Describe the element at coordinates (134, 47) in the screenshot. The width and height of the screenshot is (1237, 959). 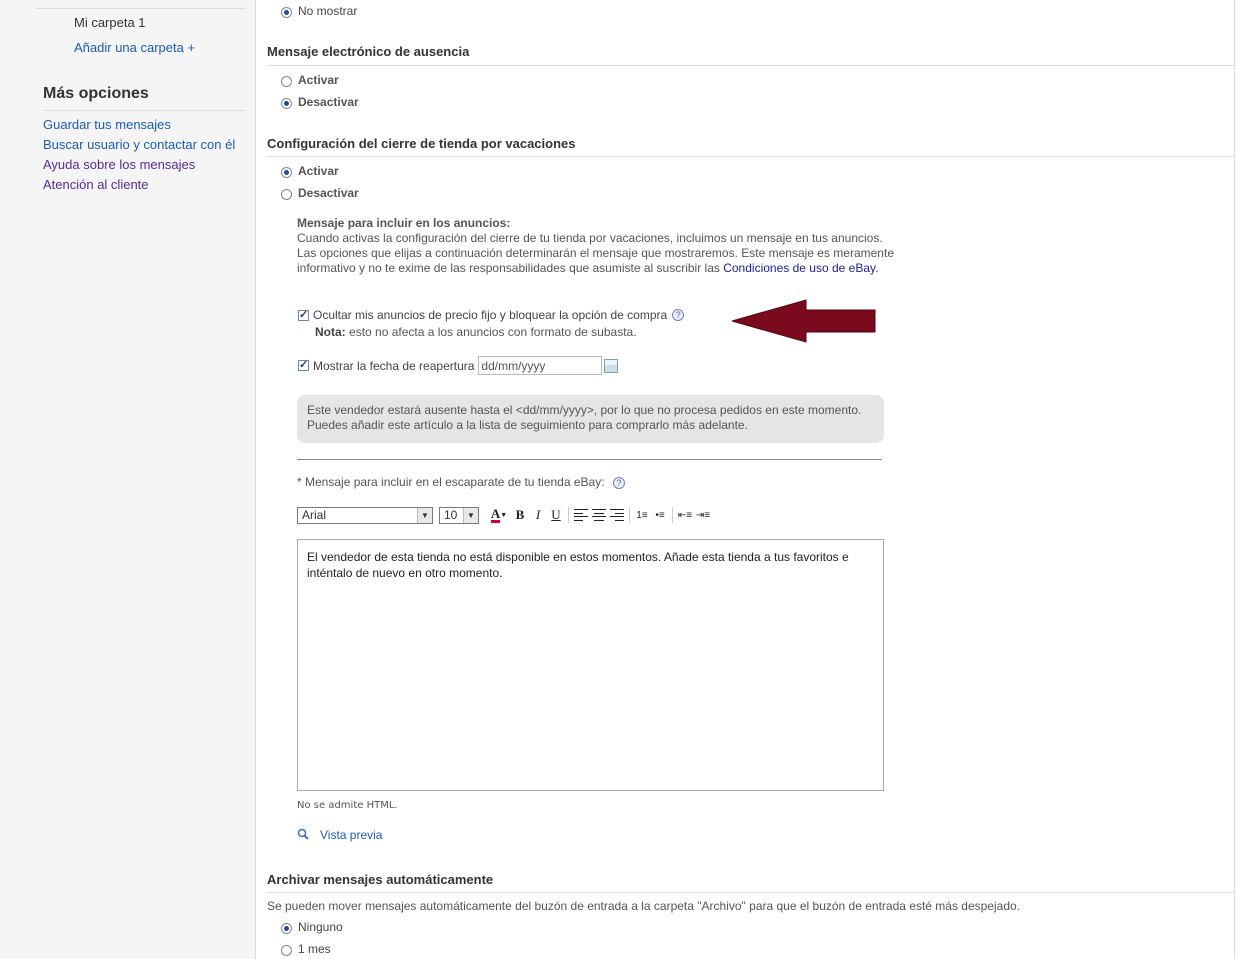
I see `add-folder-link: Añadir una carpeta +` at that location.